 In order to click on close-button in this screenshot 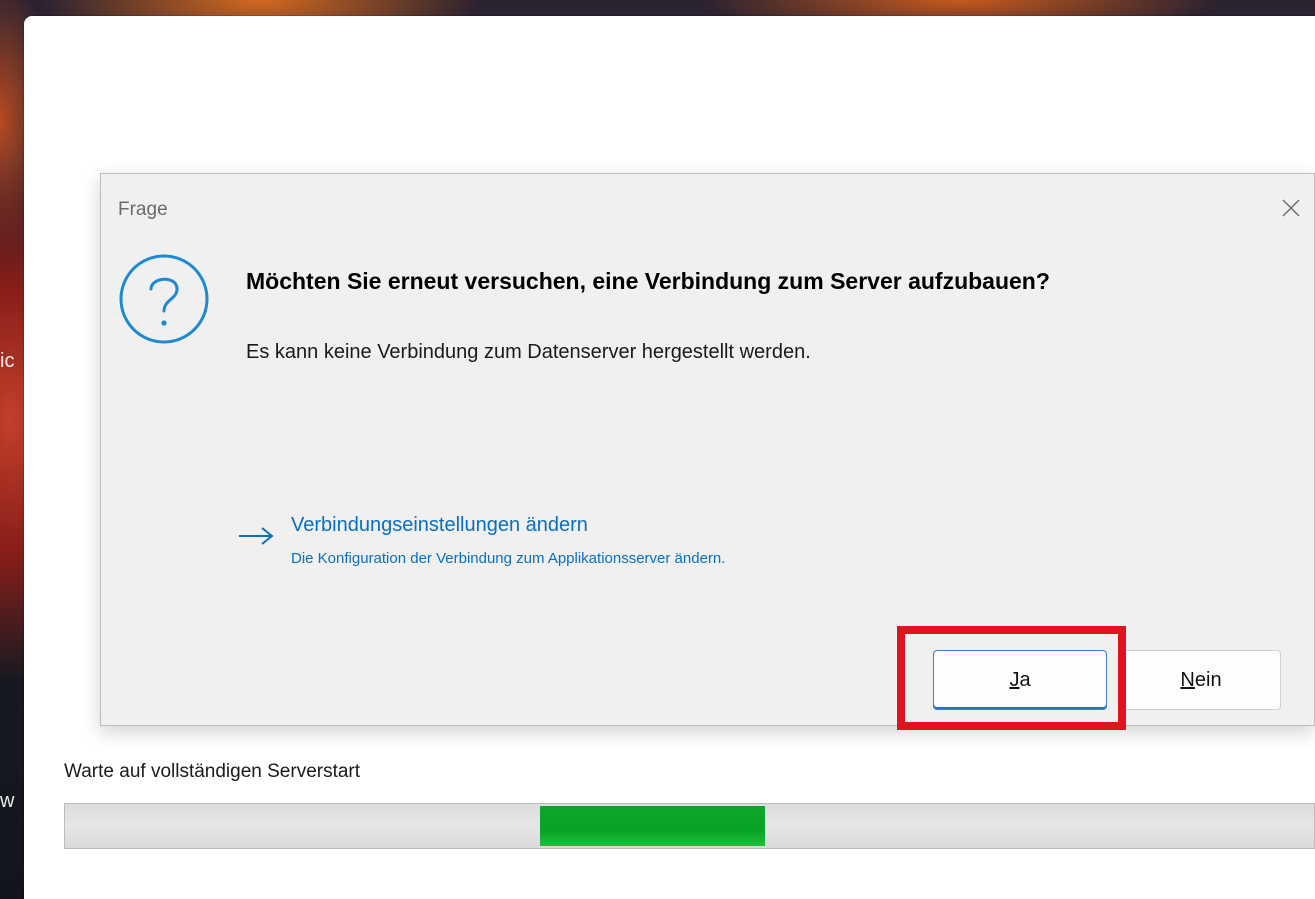, I will do `click(1291, 208)`.